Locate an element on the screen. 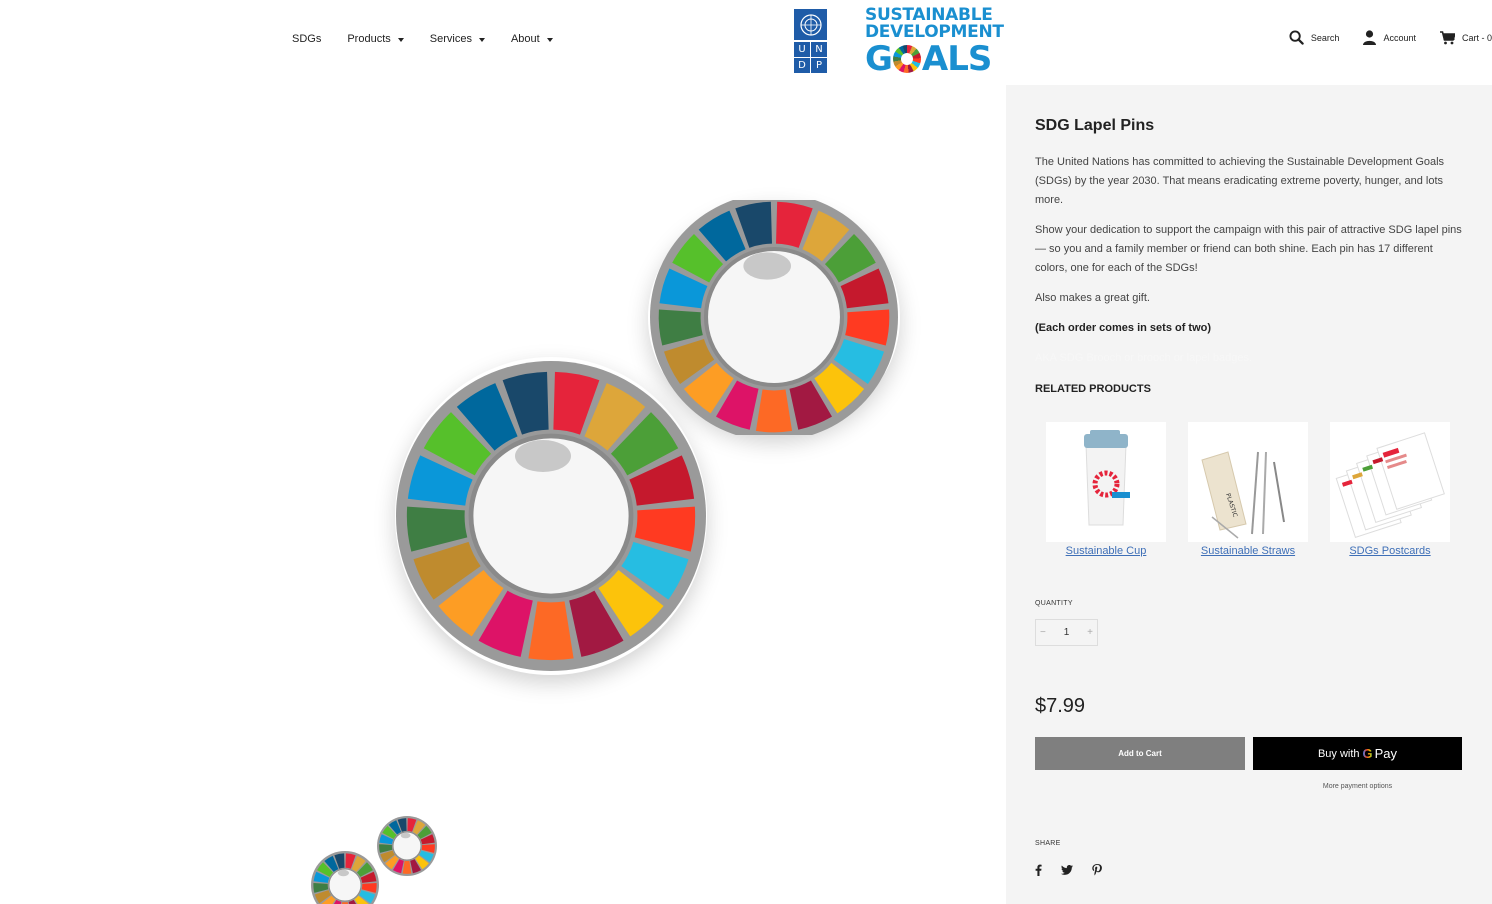 The height and width of the screenshot is (904, 1492). description-paragraph: Also makes a great gift. is located at coordinates (1092, 298).